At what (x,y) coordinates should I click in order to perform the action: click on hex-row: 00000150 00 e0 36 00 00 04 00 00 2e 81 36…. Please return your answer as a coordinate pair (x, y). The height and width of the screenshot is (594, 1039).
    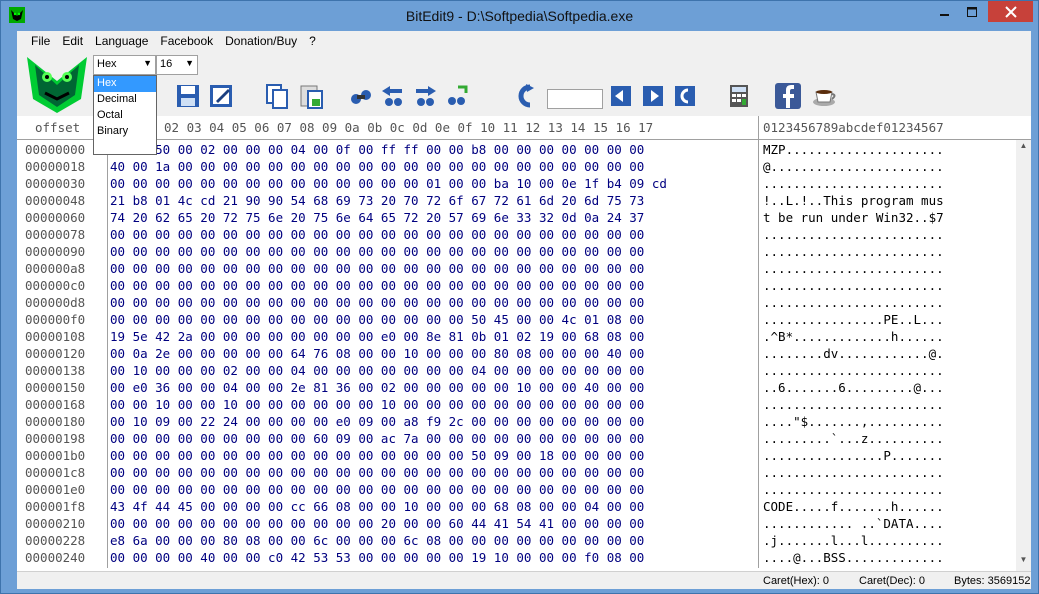
    Looking at the image, I should click on (517, 388).